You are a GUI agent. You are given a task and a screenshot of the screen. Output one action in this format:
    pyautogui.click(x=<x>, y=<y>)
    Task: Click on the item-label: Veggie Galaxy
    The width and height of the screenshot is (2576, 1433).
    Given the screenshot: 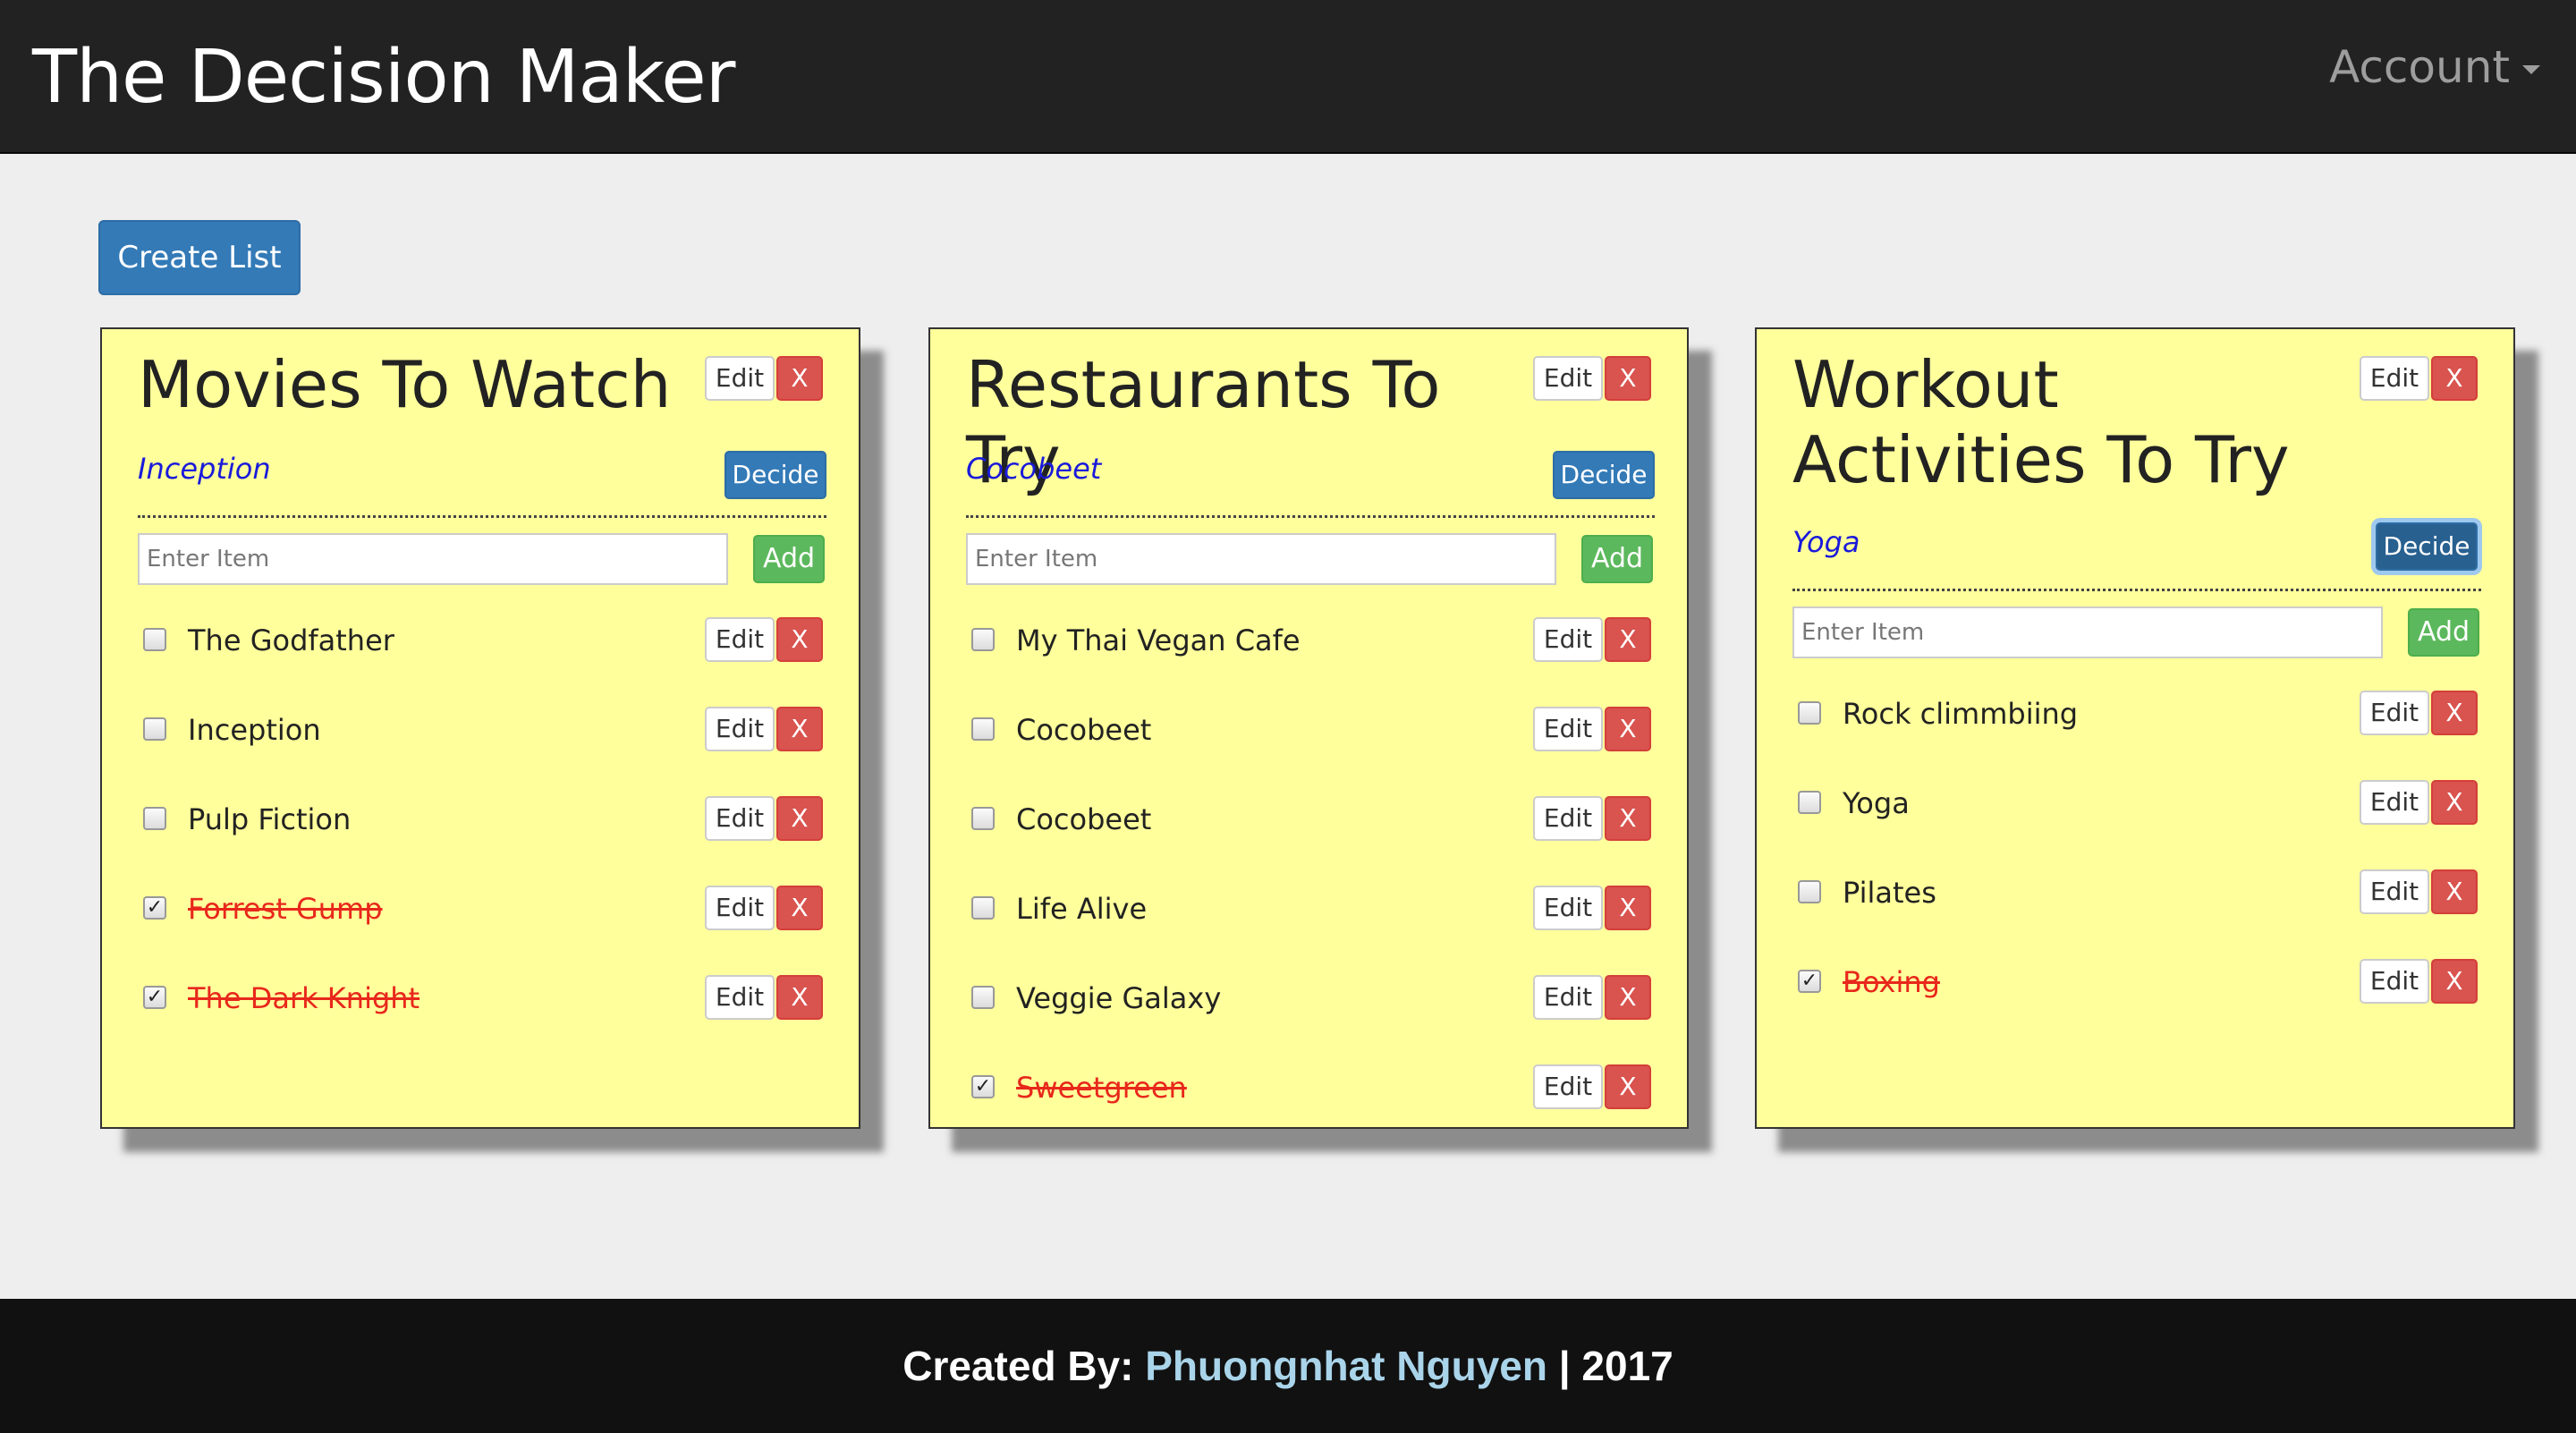 What is the action you would take?
    pyautogui.click(x=1119, y=998)
    